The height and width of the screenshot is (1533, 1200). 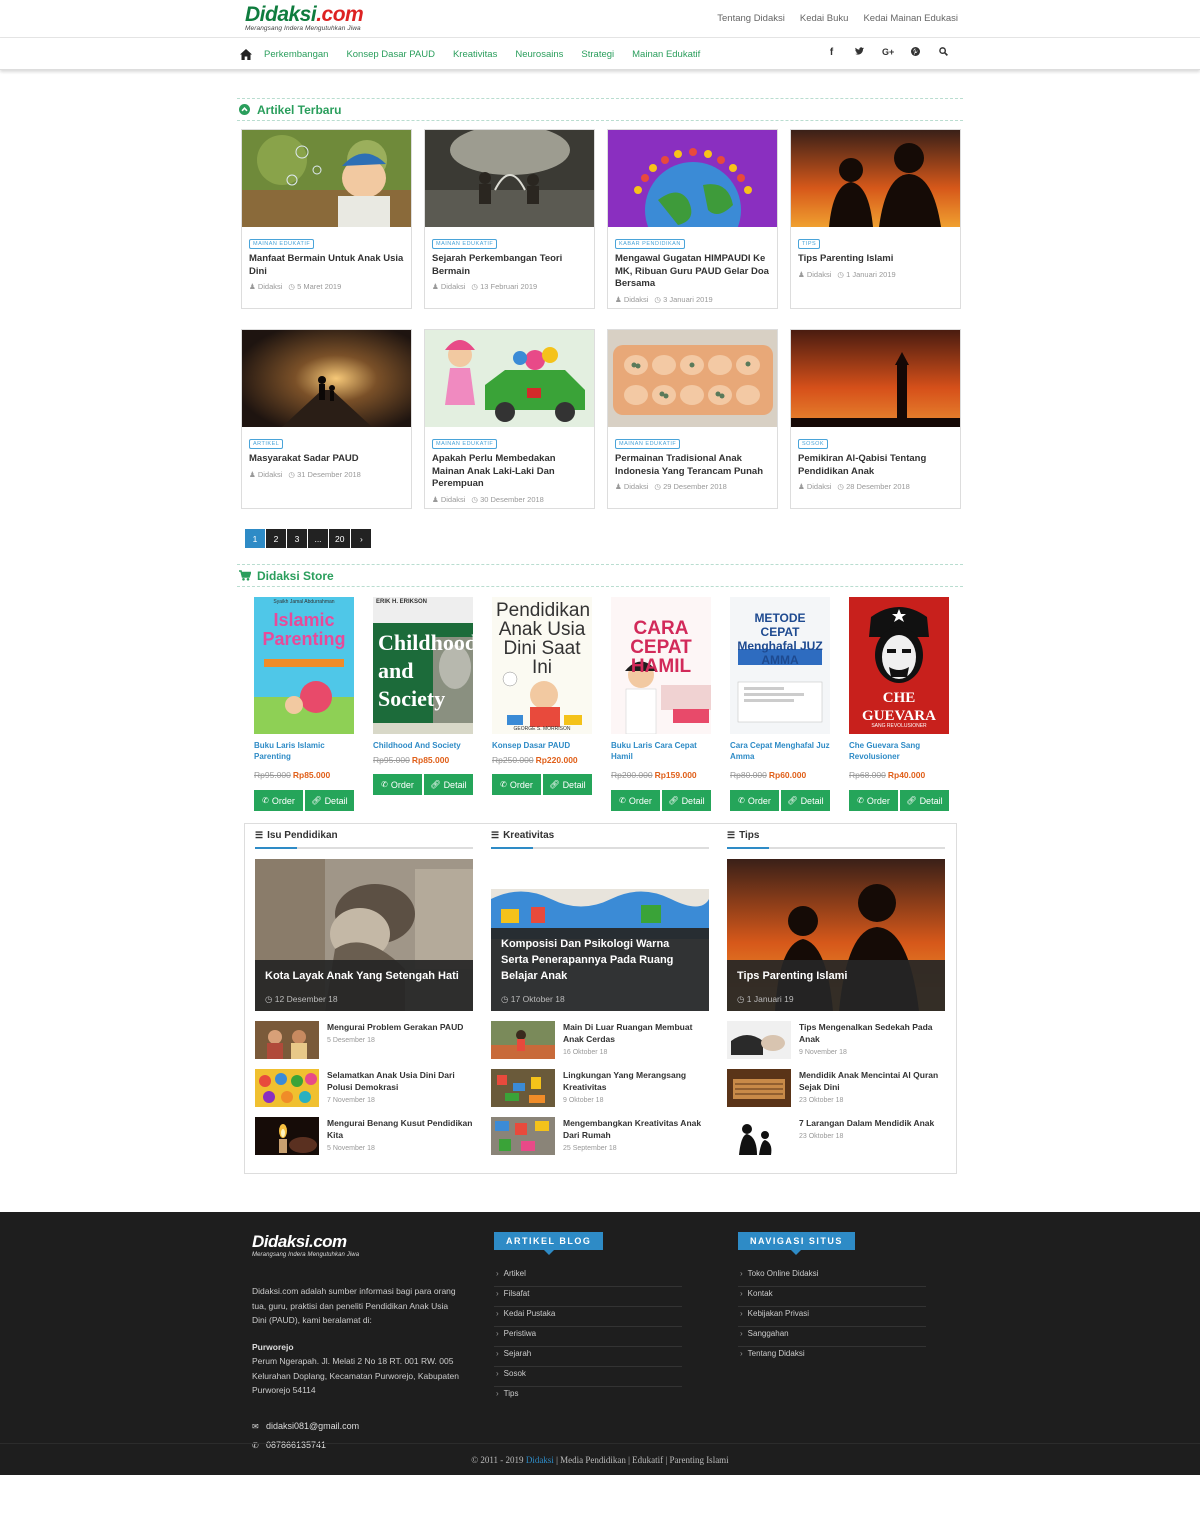 What do you see at coordinates (588, 1317) in the screenshot?
I see `footer-link: › Kedai Pustaka` at bounding box center [588, 1317].